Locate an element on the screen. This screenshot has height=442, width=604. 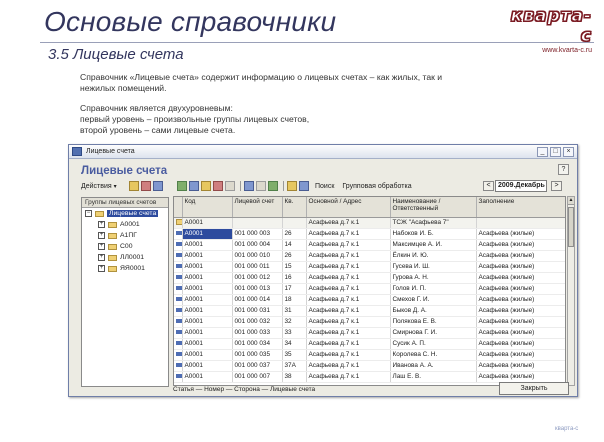
period-next-button: > is located at coordinates (556, 186).